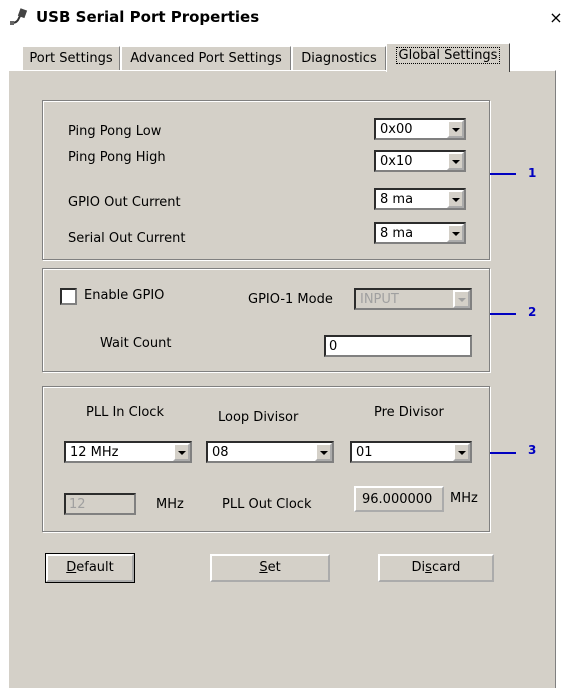 The image size is (568, 688). What do you see at coordinates (128, 452) in the screenshot?
I see `pll-in-clock-select: 12 MHz` at bounding box center [128, 452].